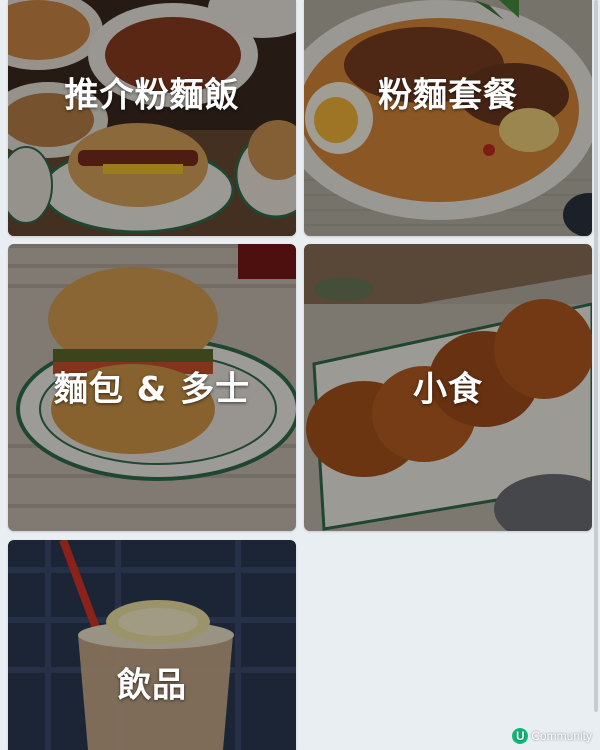 The width and height of the screenshot is (600, 750). I want to click on watermark-text: Community, so click(561, 736).